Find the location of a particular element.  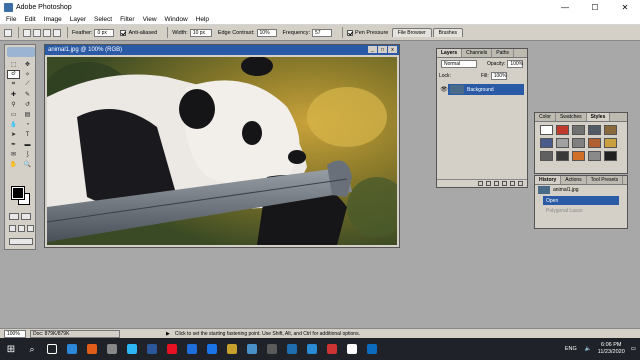

dodge-tool-icon: ◔ is located at coordinates (27, 124).